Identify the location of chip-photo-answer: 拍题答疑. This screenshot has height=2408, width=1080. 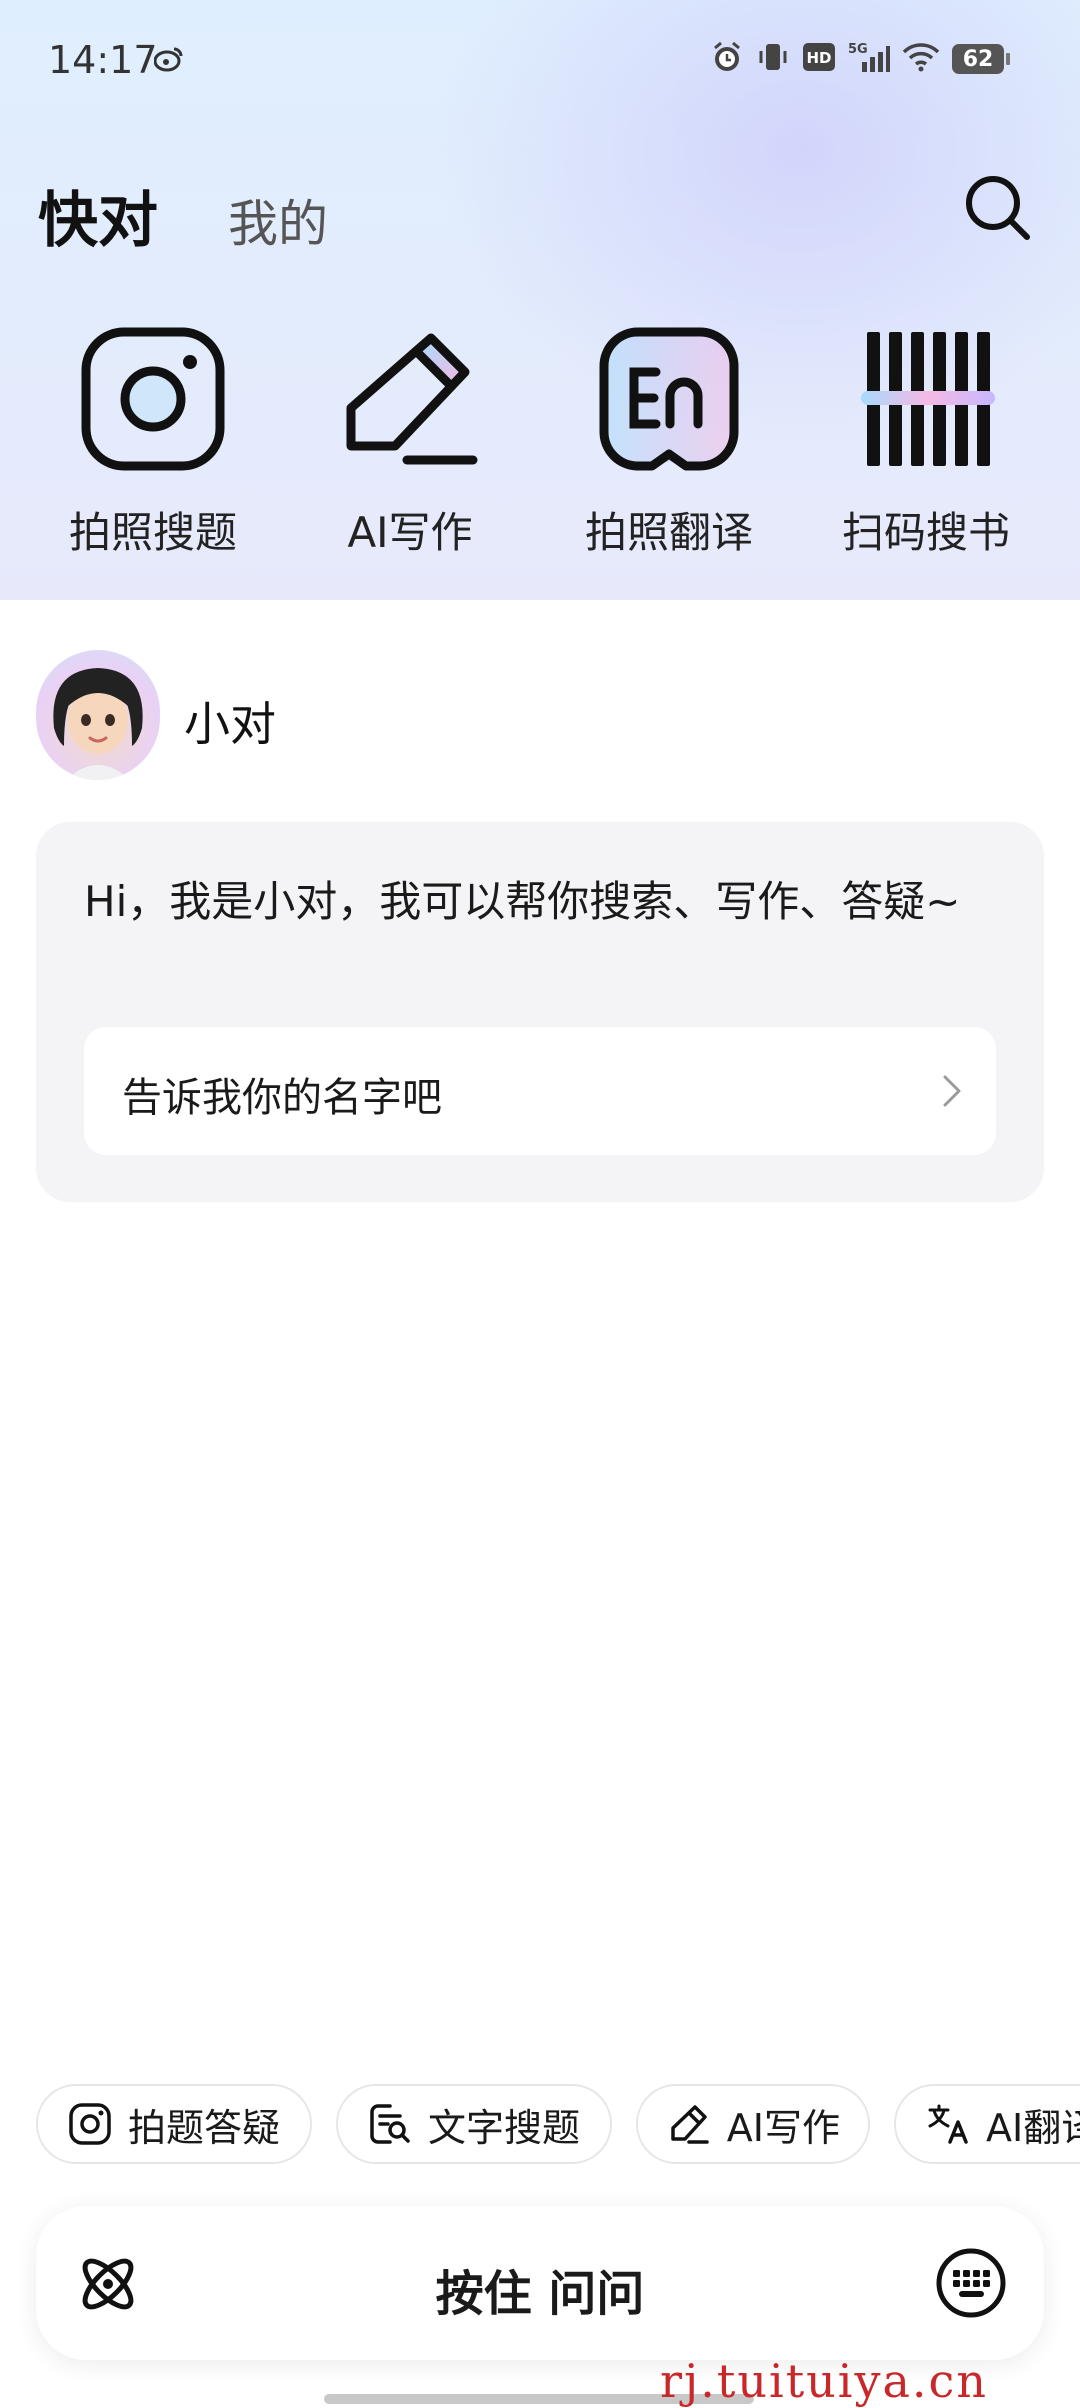
(174, 2124).